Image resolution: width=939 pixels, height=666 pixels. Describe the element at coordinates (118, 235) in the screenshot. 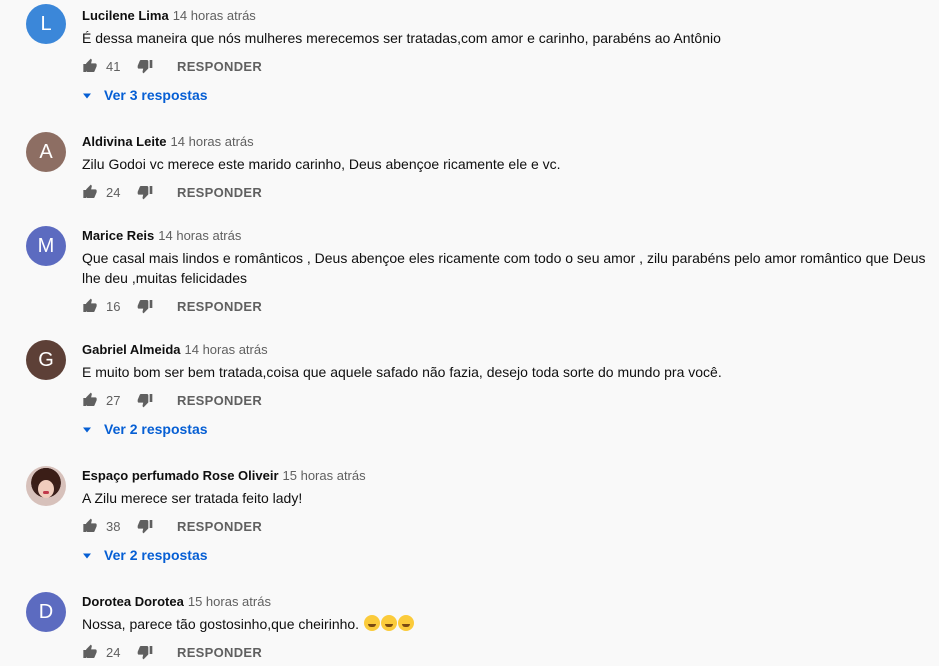

I see `author-name: Marice Reis` at that location.